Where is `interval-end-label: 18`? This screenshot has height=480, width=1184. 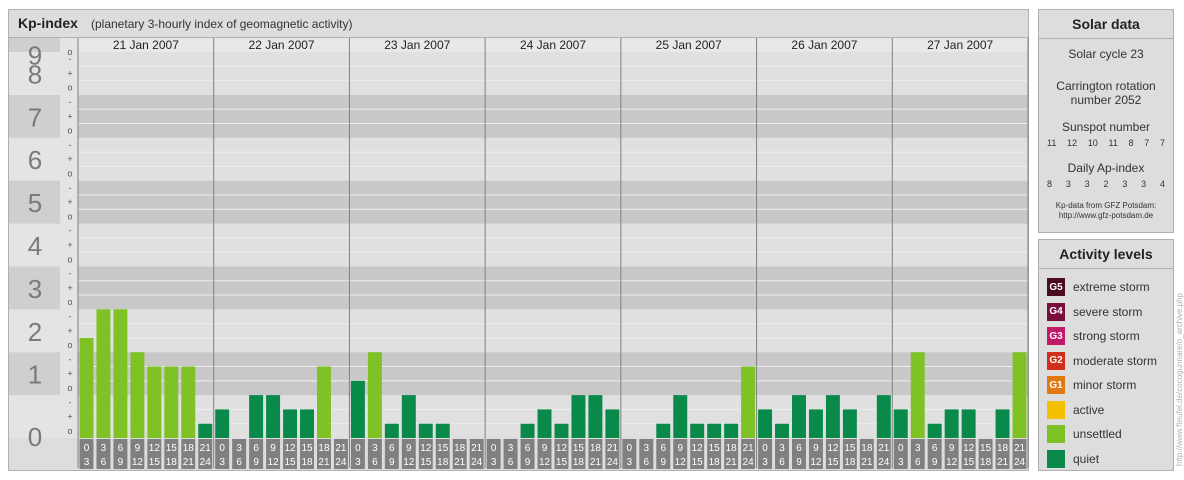 interval-end-label: 18 is located at coordinates (307, 462).